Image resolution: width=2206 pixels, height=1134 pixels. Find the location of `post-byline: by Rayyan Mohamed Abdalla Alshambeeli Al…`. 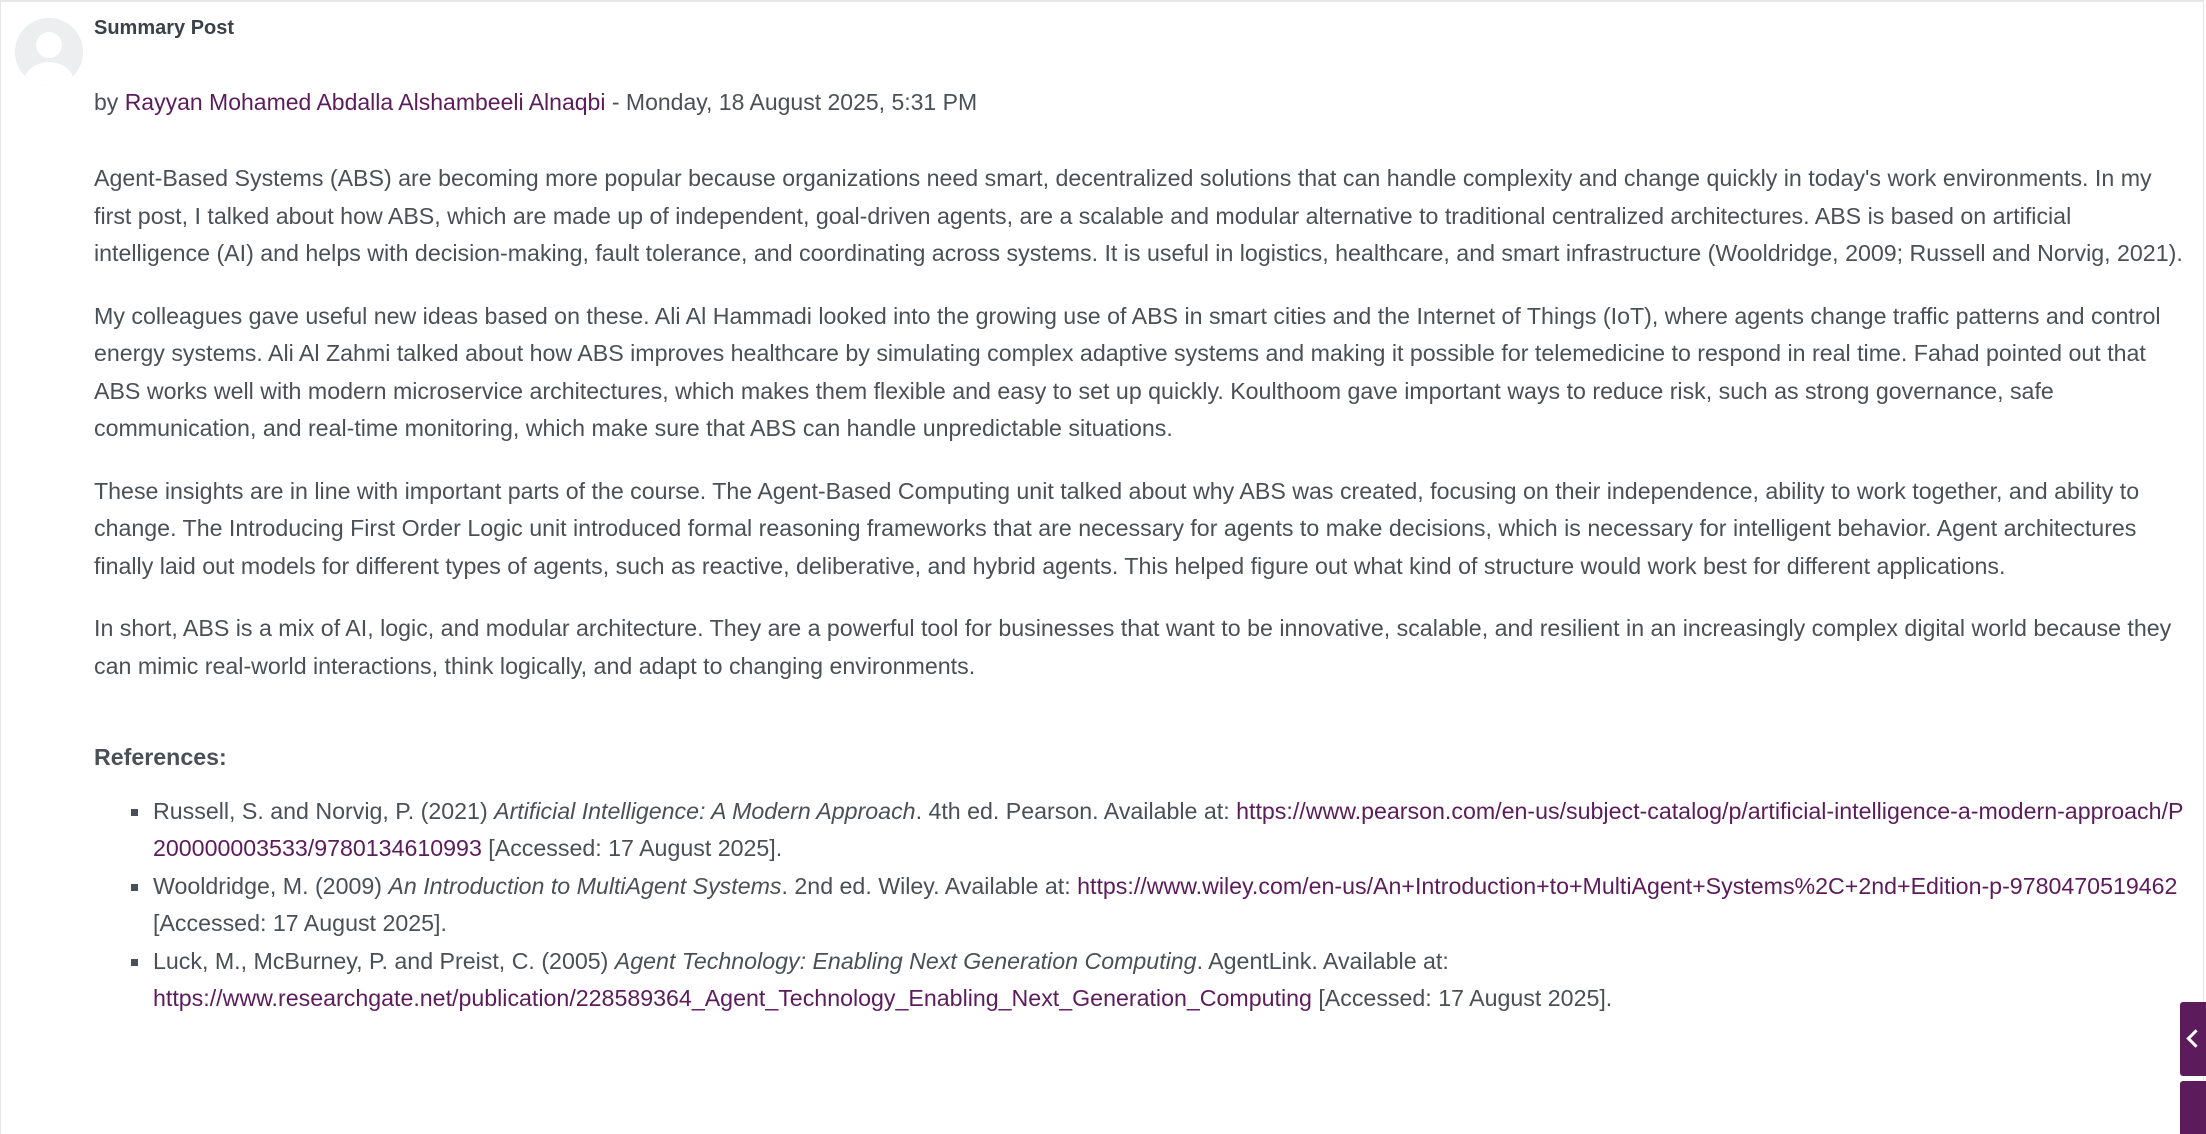

post-byline: by Rayyan Mohamed Abdalla Alshambeeli Al… is located at coordinates (535, 102).